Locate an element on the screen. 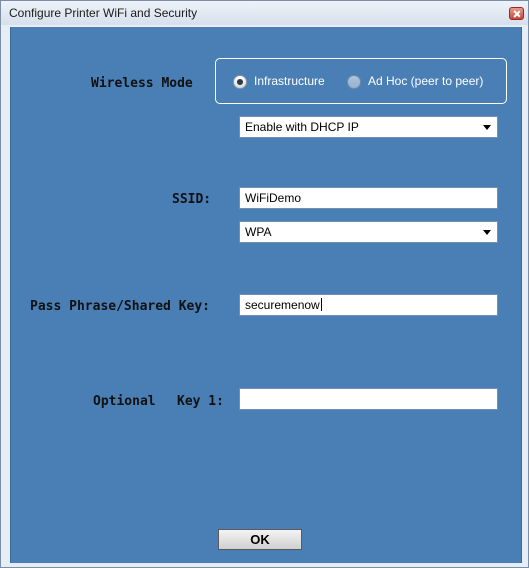 The height and width of the screenshot is (568, 529). title-bar: Configure Printer WiFi and Security is located at coordinates (264, 13).